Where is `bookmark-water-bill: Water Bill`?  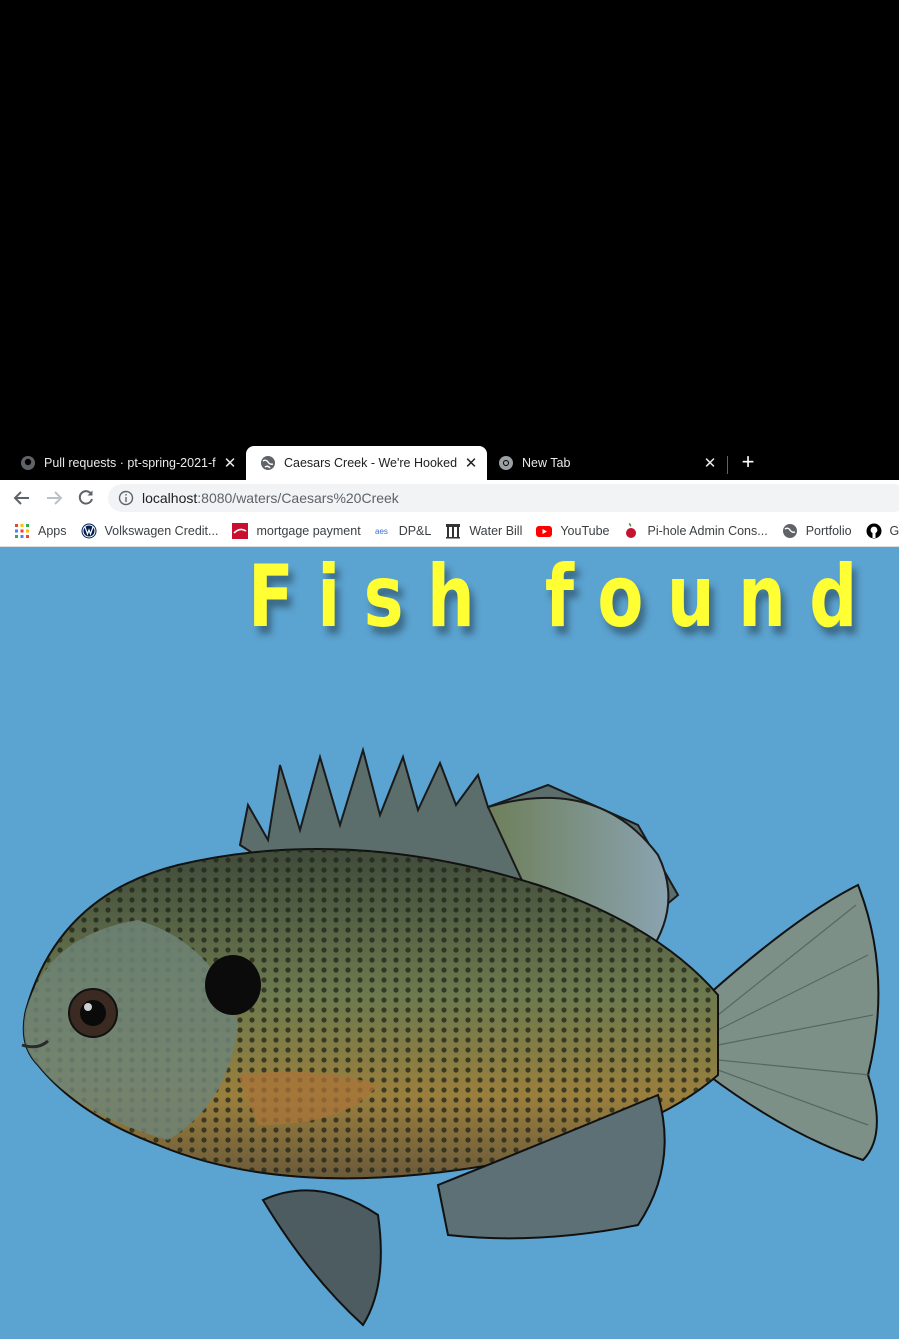 bookmark-water-bill: Water Bill is located at coordinates (483, 531).